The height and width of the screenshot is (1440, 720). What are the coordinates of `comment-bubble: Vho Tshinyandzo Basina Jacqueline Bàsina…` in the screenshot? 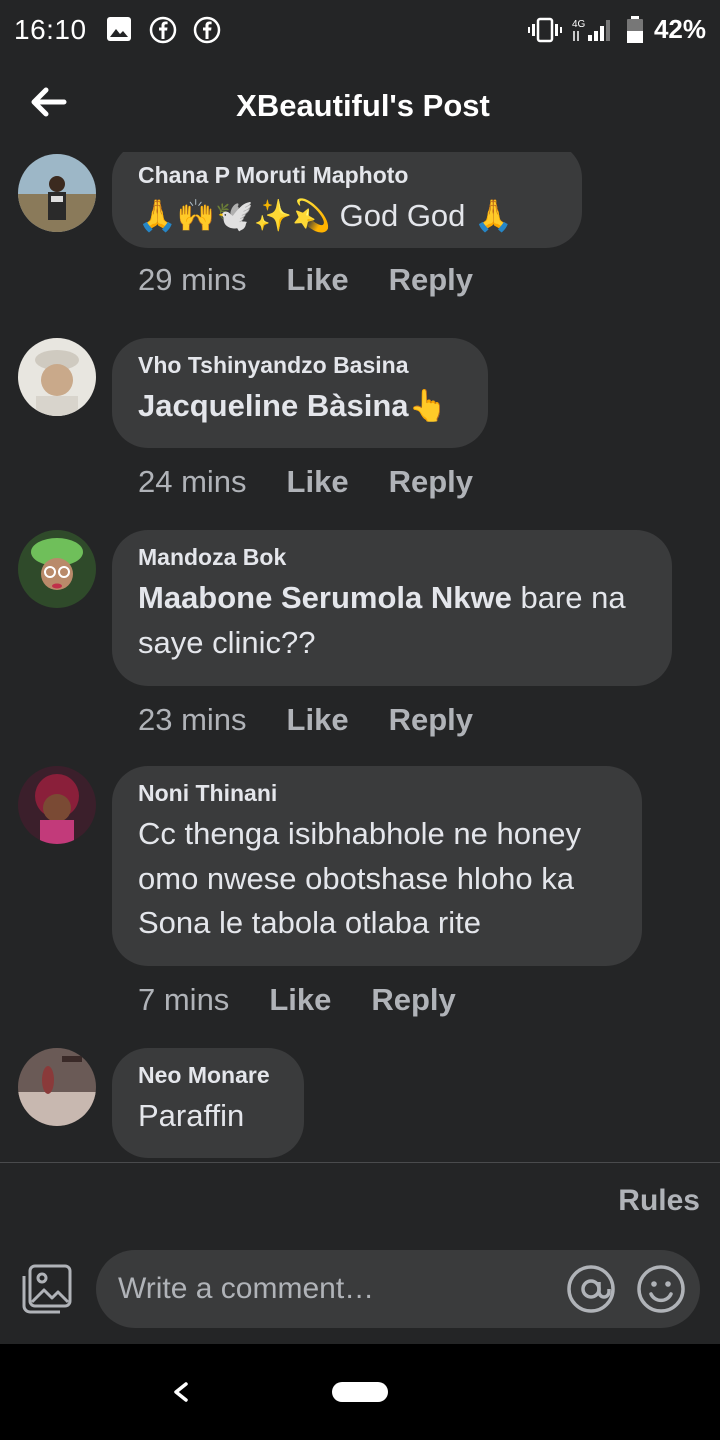 It's located at (300, 393).